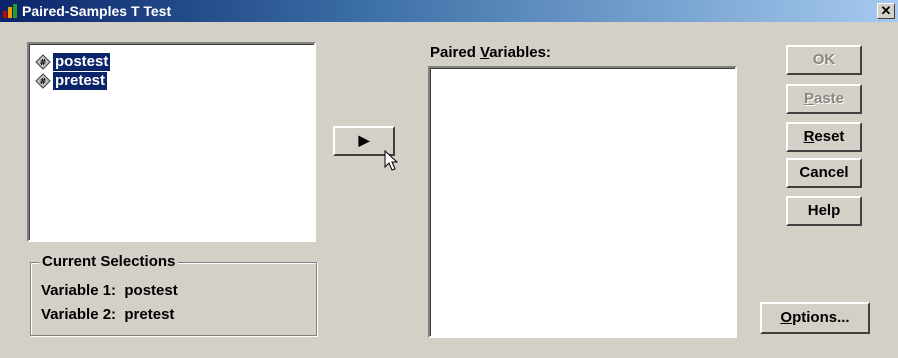  What do you see at coordinates (824, 173) in the screenshot?
I see `cancel-button: Cancel` at bounding box center [824, 173].